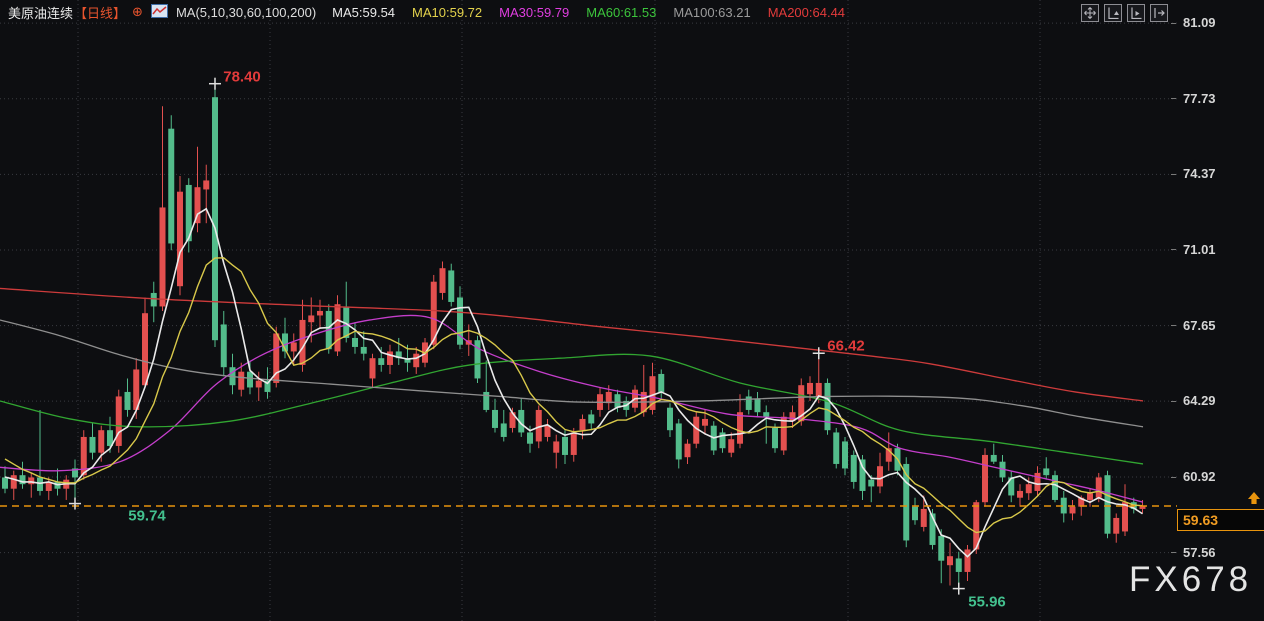 The image size is (1264, 621). What do you see at coordinates (100, 13) in the screenshot?
I see `period-label: 【日线】` at bounding box center [100, 13].